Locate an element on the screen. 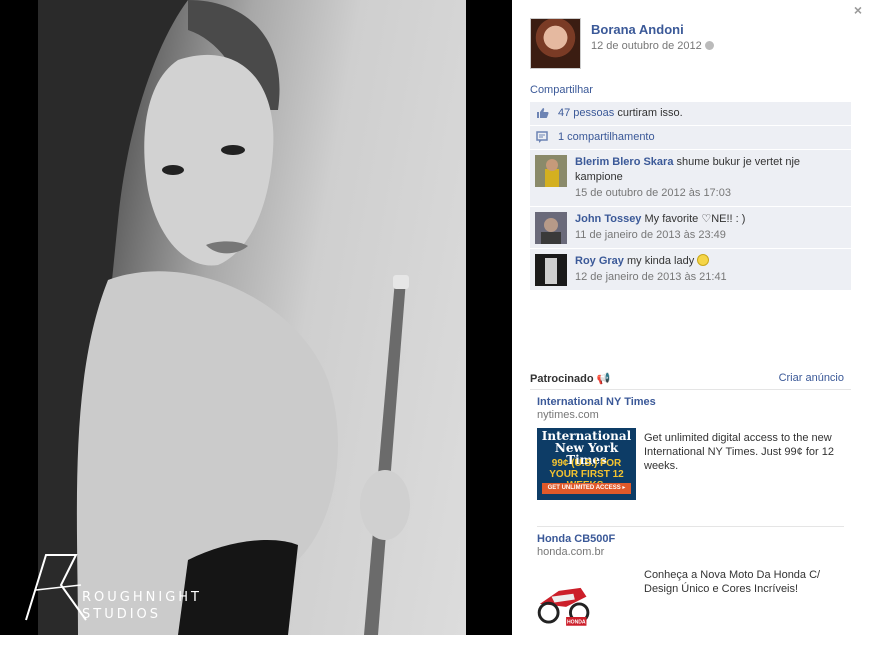 This screenshot has height=647, width=869. likes-row: 47 pessoas curtiram isso. is located at coordinates (690, 114).